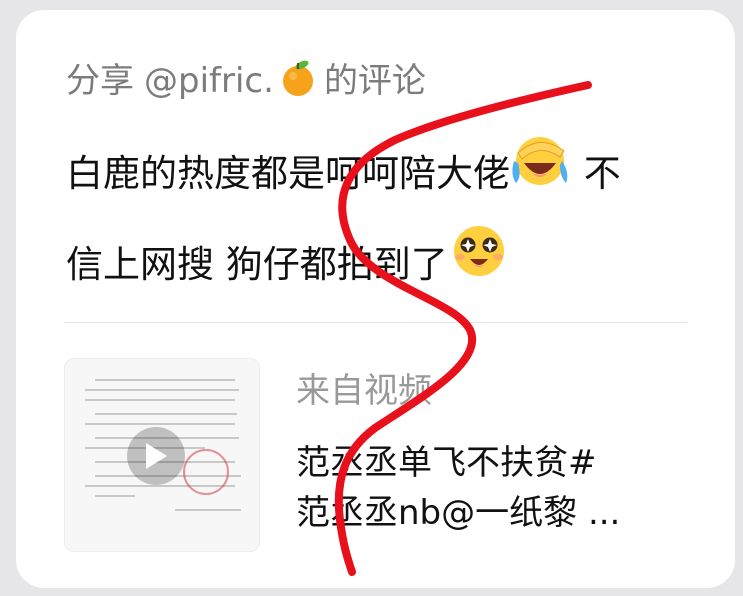 The height and width of the screenshot is (596, 743). I want to click on laughing-crying-emoji-icon, so click(541, 176).